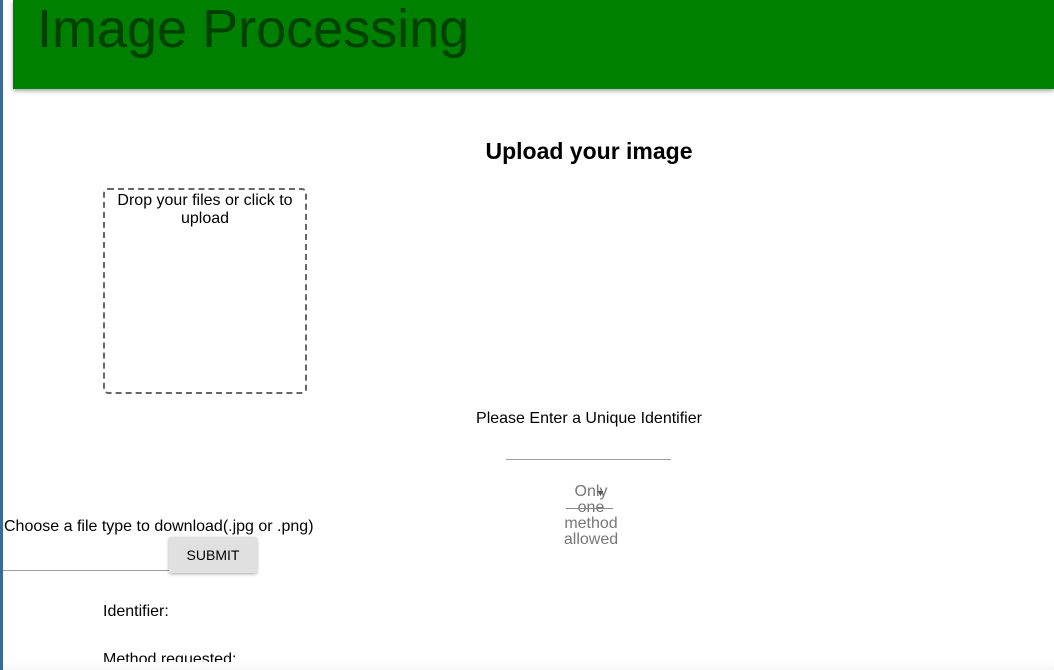  I want to click on app-bar: Image Processing, so click(533, 44).